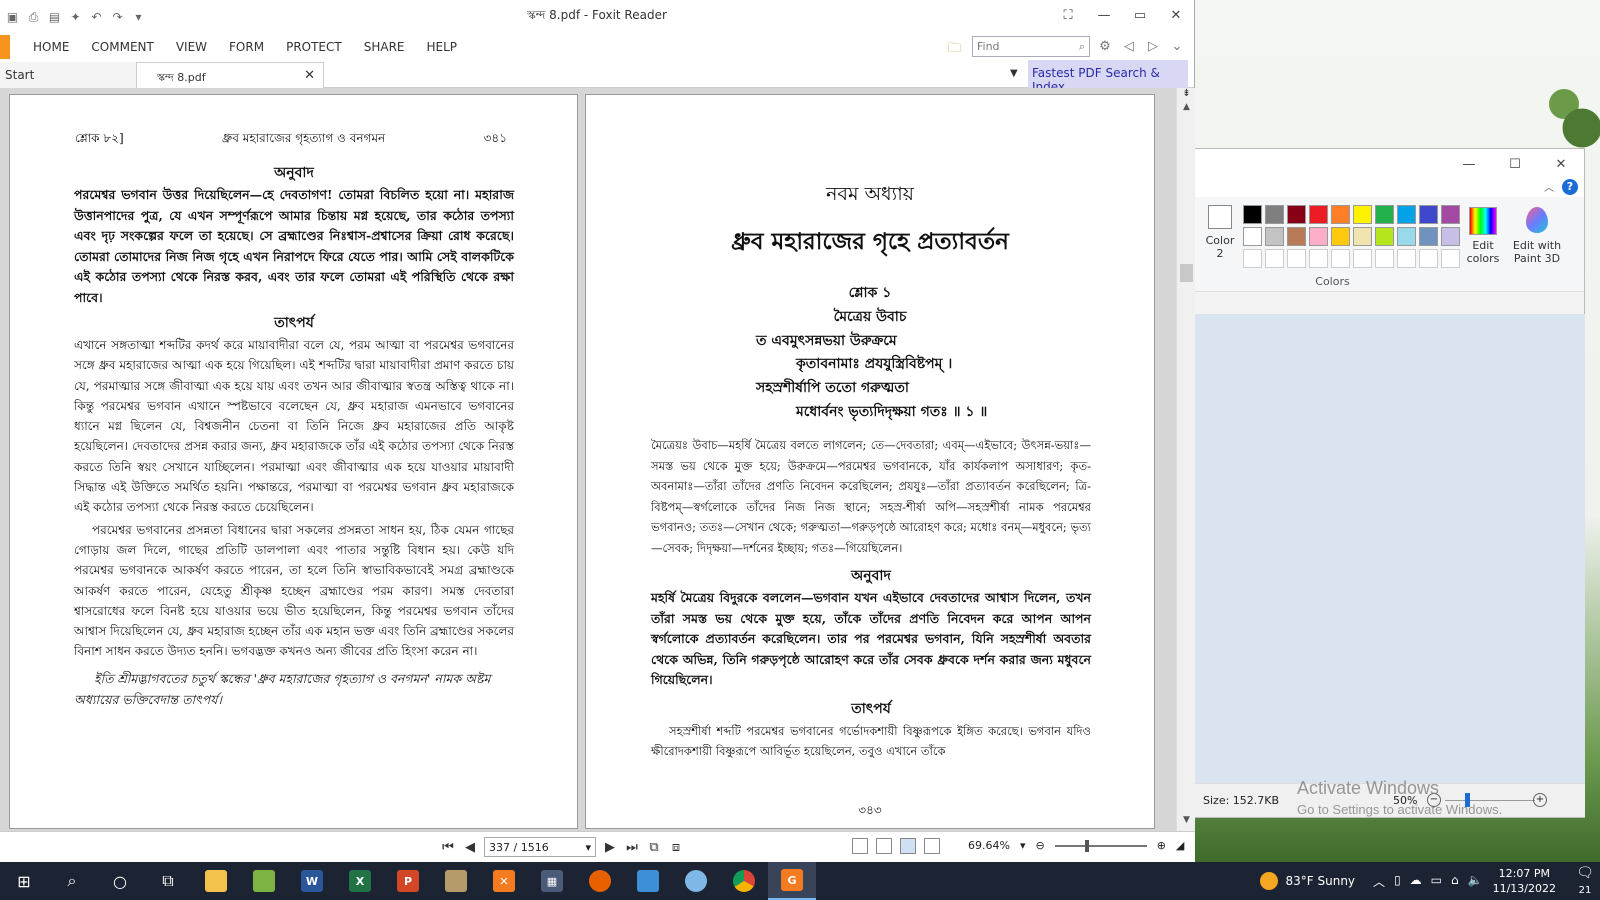 The height and width of the screenshot is (900, 1600). I want to click on help-icon: ?, so click(1570, 187).